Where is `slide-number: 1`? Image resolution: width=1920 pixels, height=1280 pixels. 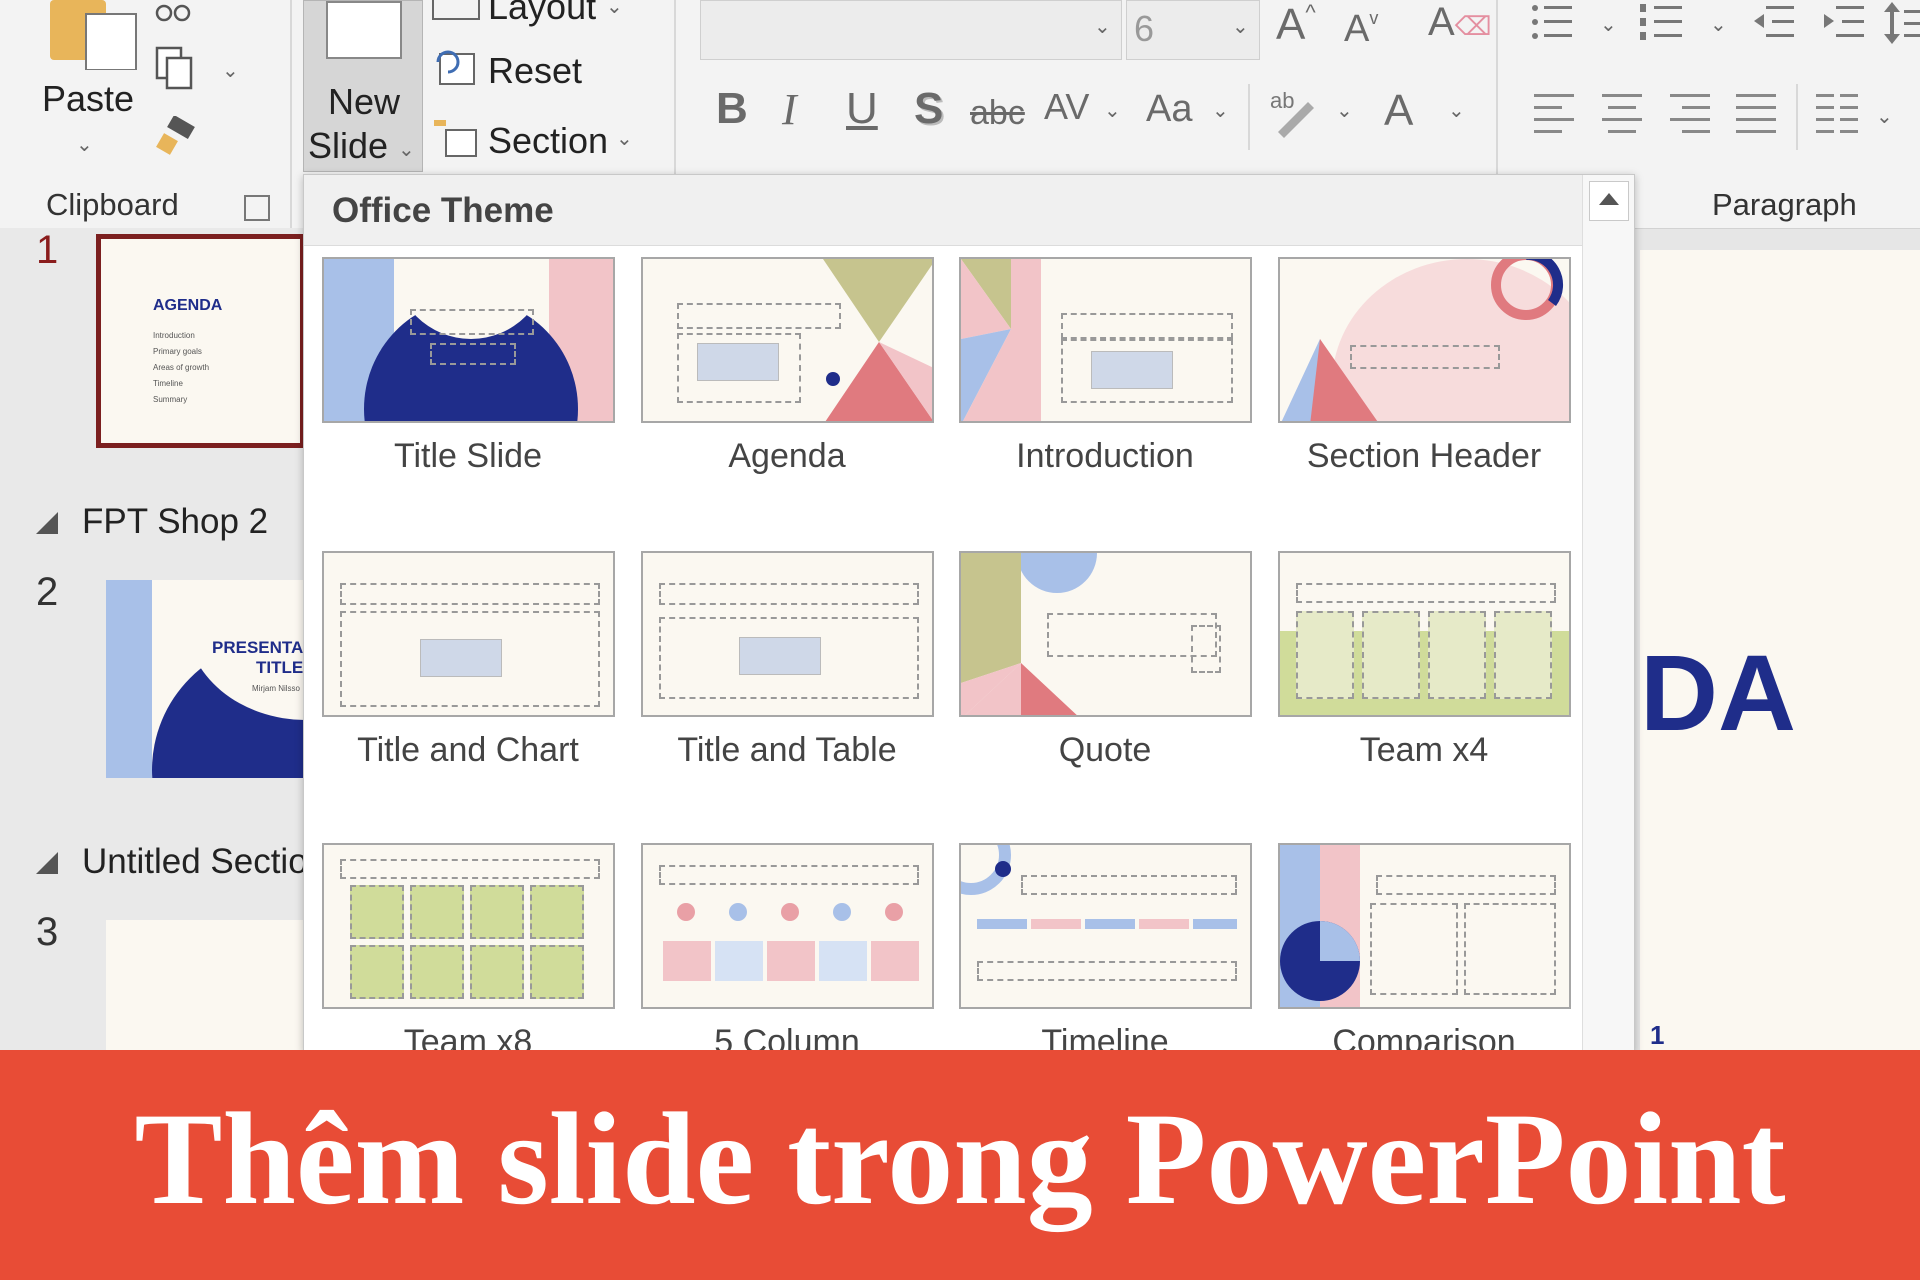 slide-number: 1 is located at coordinates (47, 250).